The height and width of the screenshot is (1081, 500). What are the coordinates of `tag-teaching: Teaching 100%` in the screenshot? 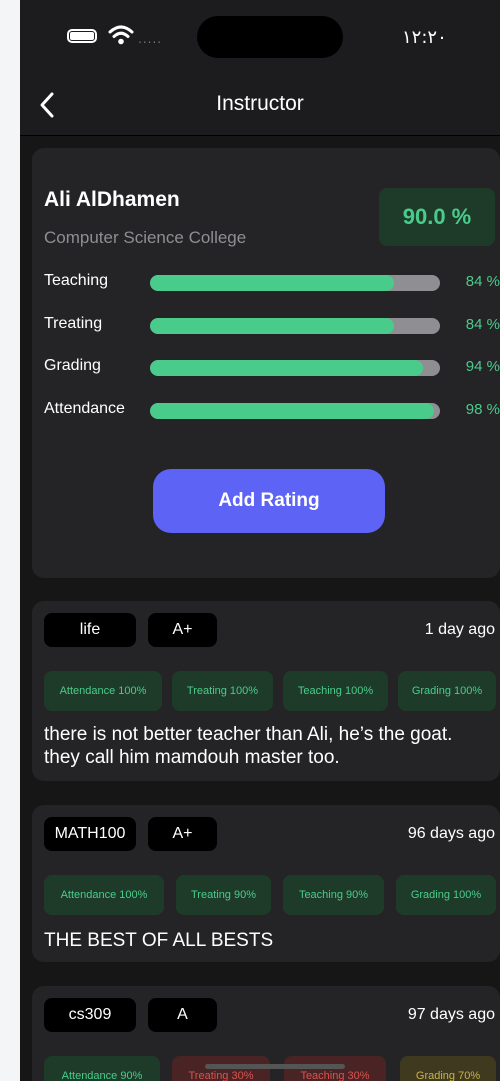 It's located at (335, 691).